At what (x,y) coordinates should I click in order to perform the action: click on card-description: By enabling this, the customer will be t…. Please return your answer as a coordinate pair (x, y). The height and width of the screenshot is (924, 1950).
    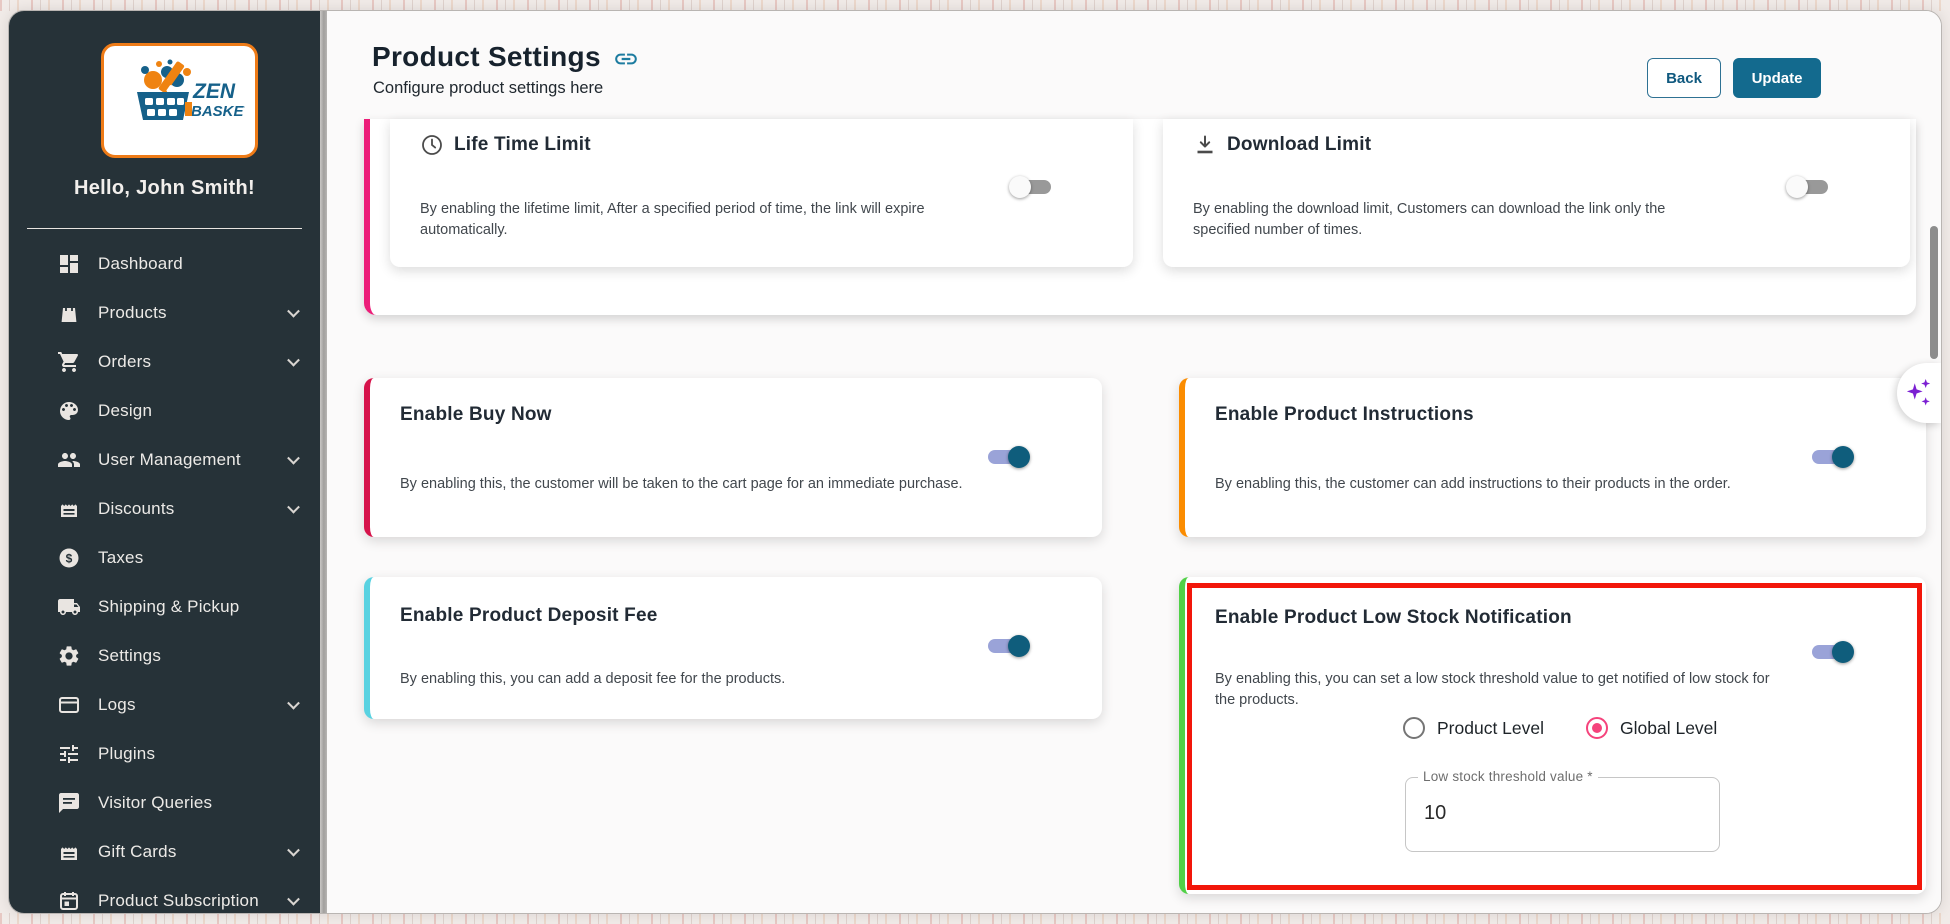
    Looking at the image, I should click on (681, 484).